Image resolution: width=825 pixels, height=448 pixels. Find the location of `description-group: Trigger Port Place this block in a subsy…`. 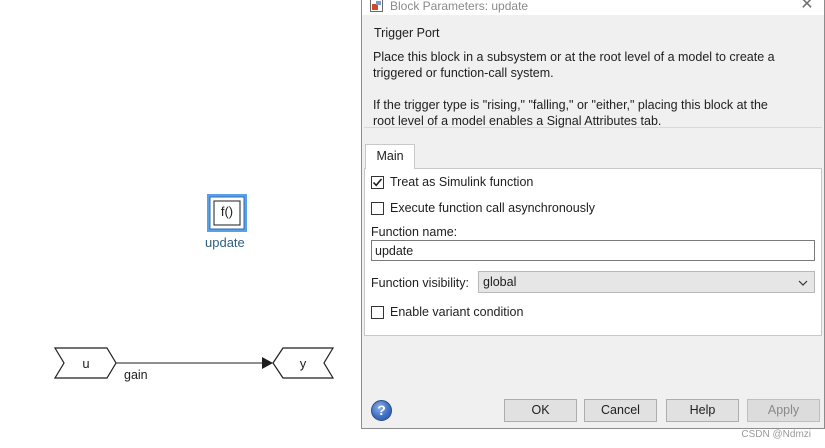

description-group: Trigger Port Place this block in a subsy… is located at coordinates (593, 77).